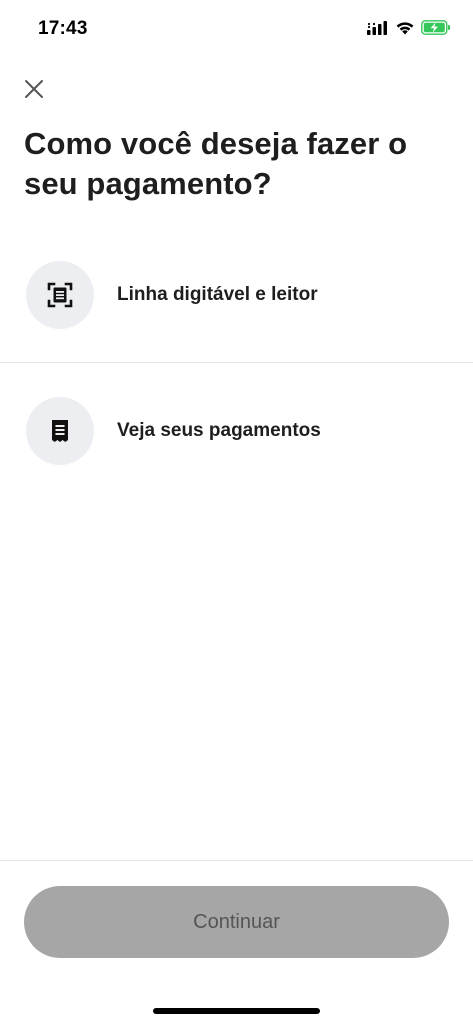 This screenshot has height=1024, width=473. What do you see at coordinates (236, 1011) in the screenshot?
I see `home-indicator` at bounding box center [236, 1011].